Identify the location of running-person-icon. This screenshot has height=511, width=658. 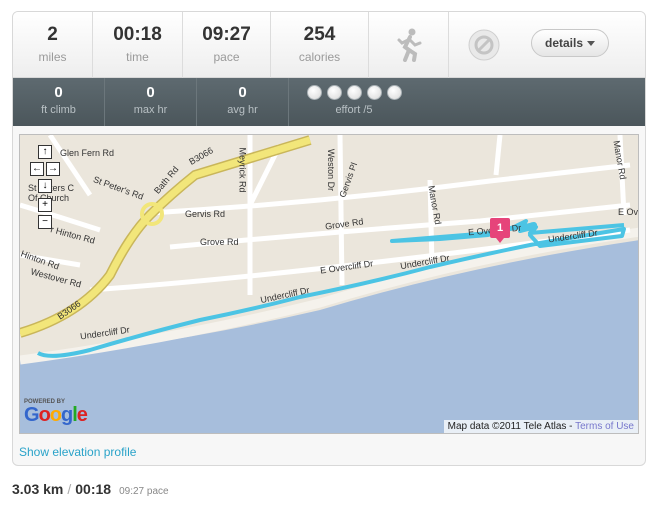
(409, 45).